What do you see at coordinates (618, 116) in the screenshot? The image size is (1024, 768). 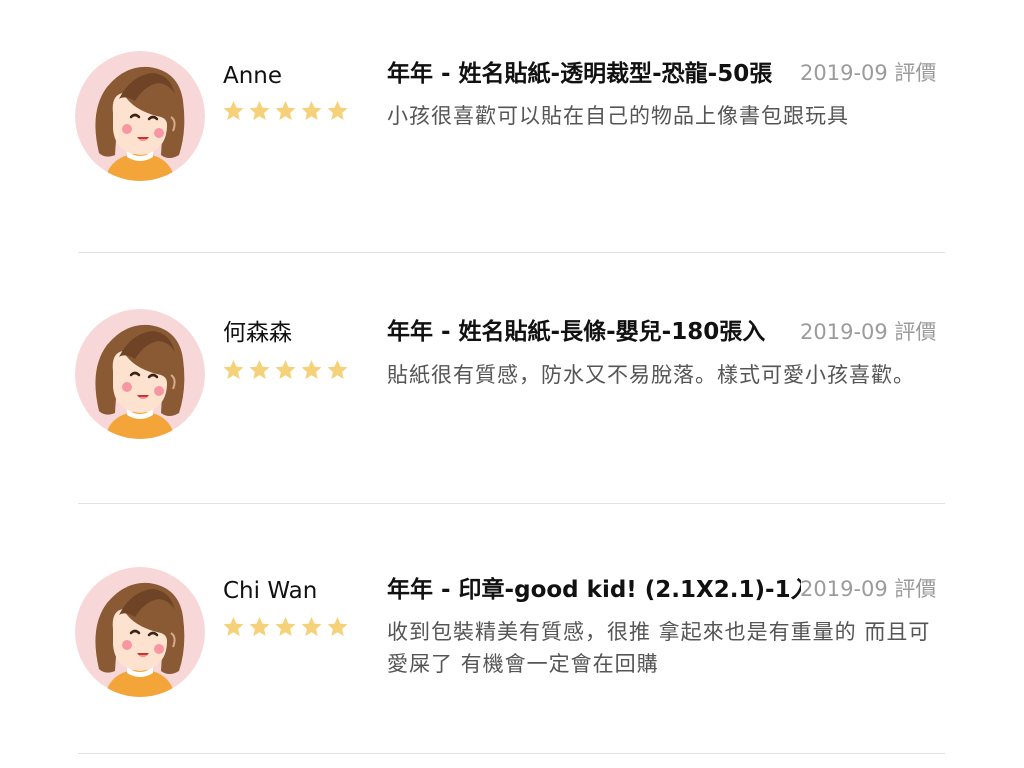 I see `review-text: 小孩很喜歡可以貼在自己的物品上像書包跟玩具` at bounding box center [618, 116].